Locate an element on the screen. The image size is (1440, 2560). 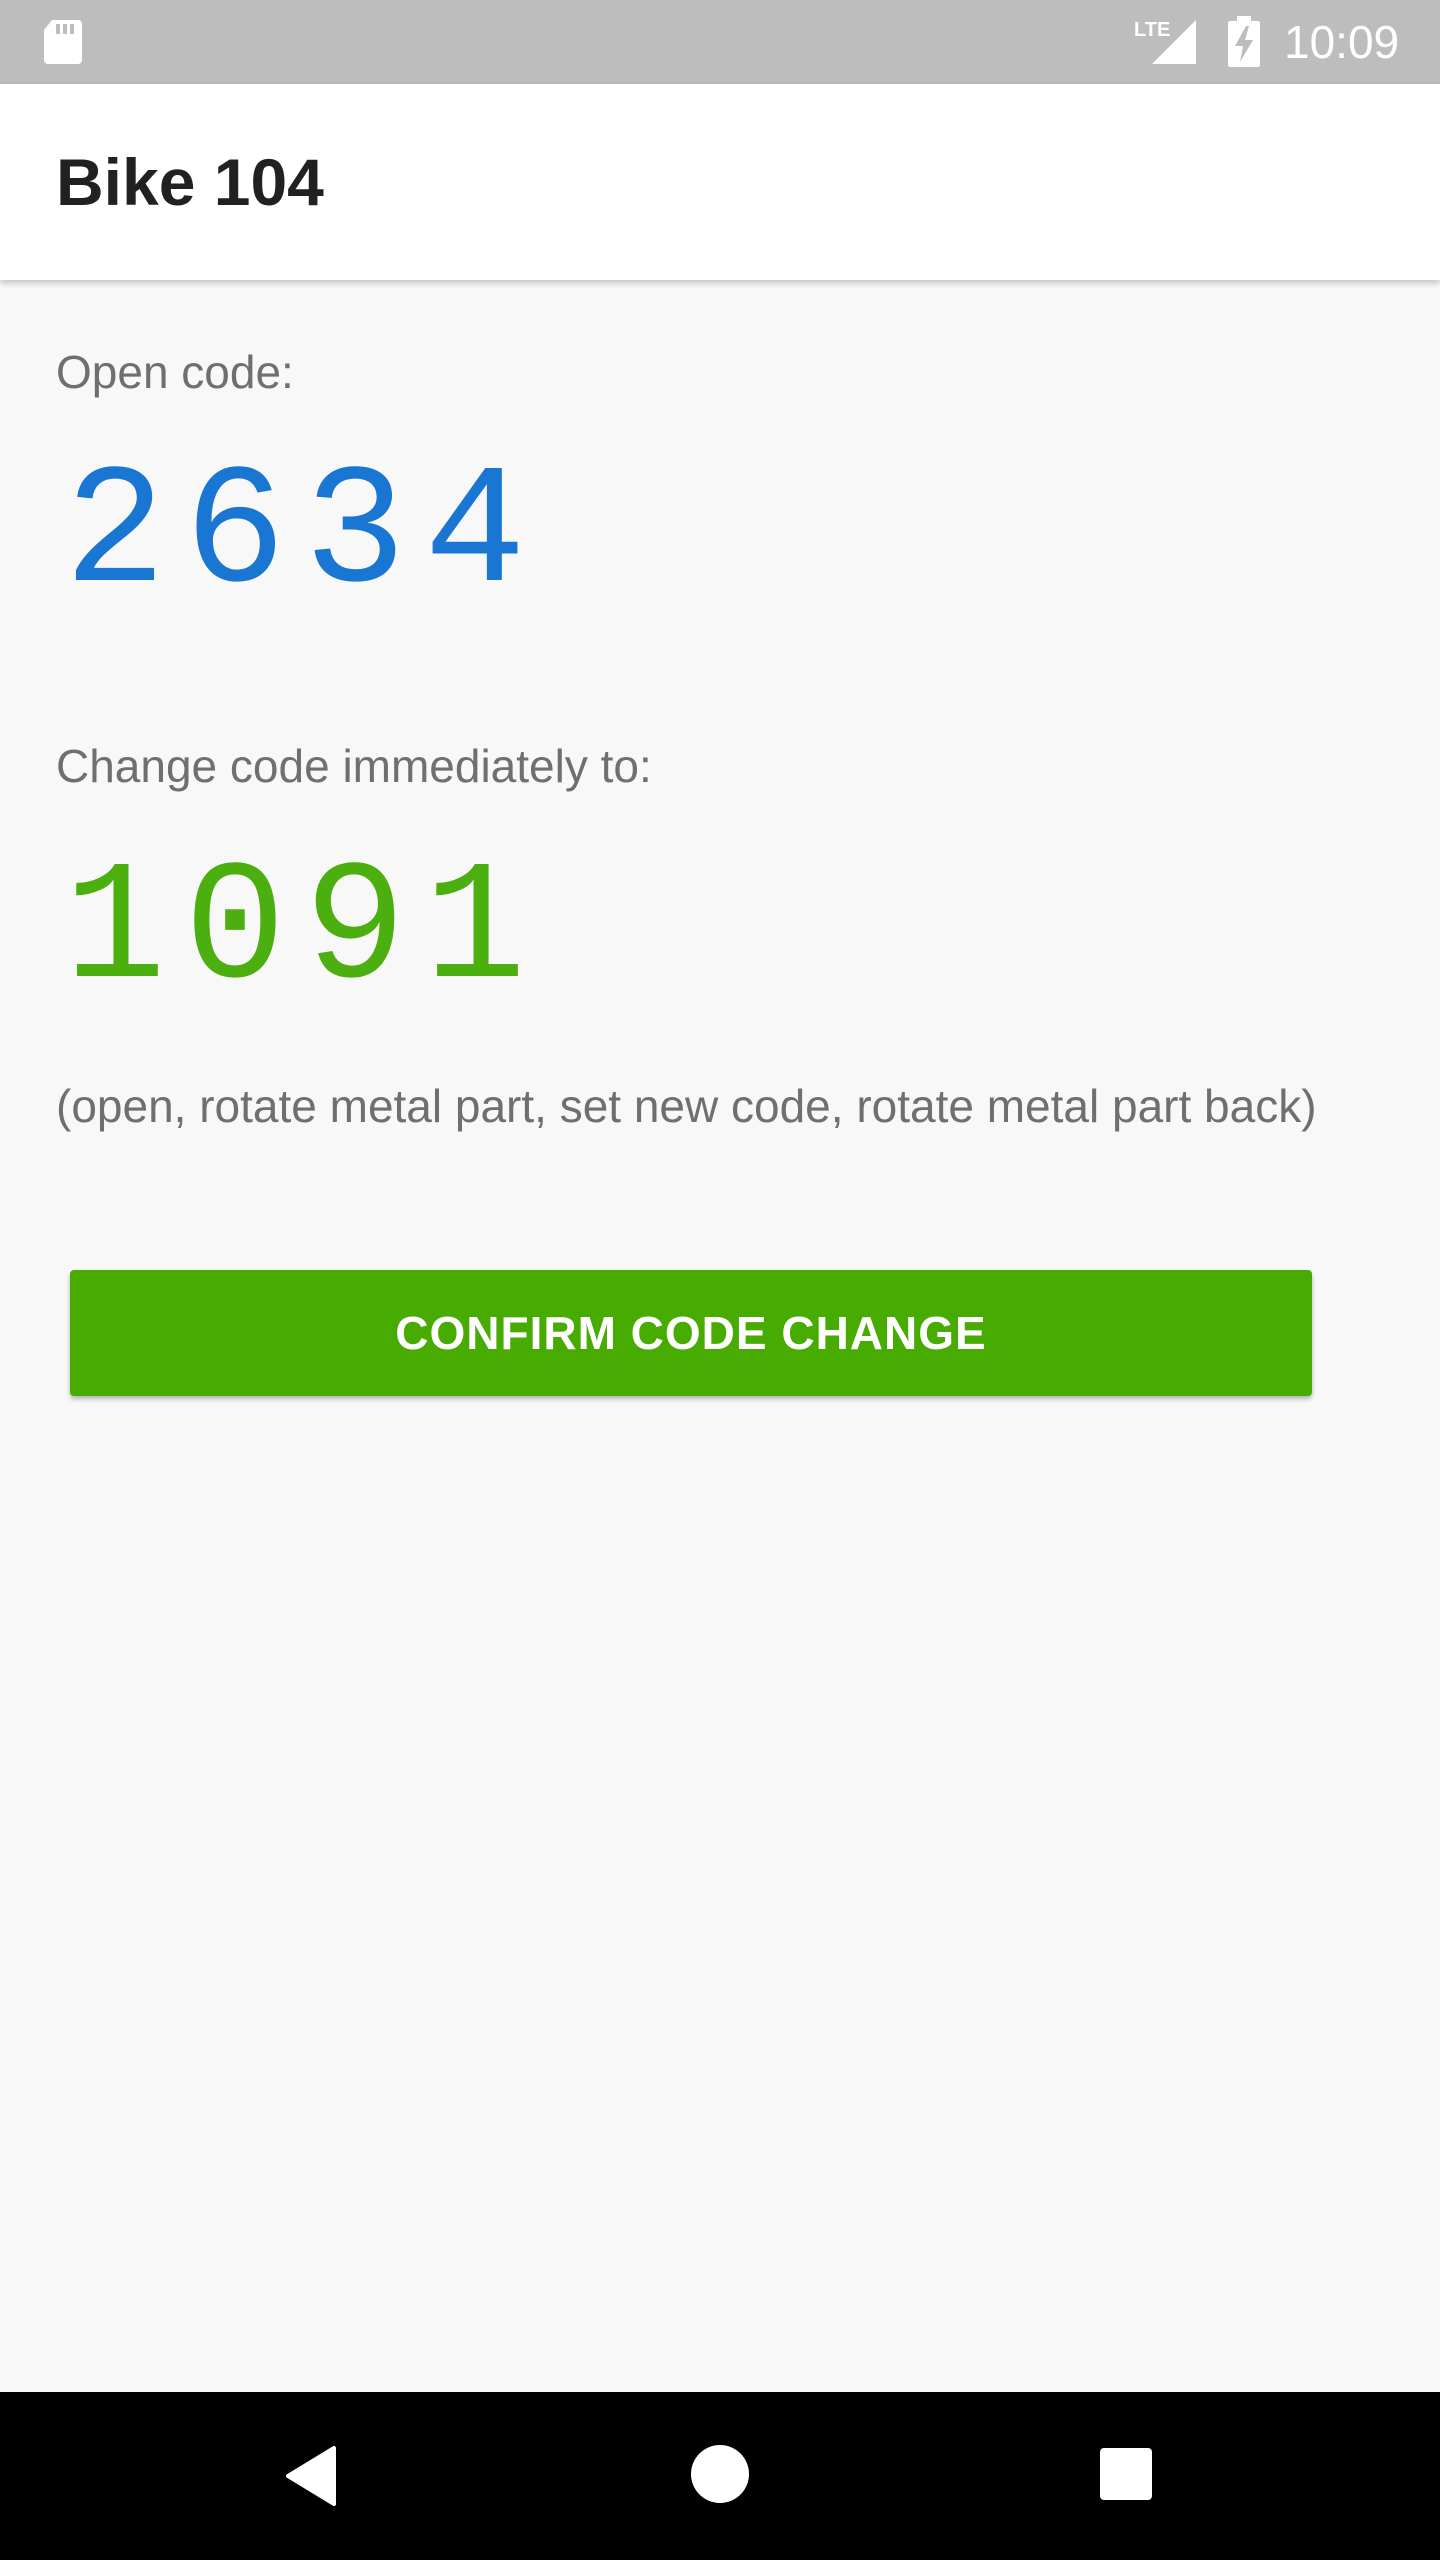
home-icon is located at coordinates (720, 2474).